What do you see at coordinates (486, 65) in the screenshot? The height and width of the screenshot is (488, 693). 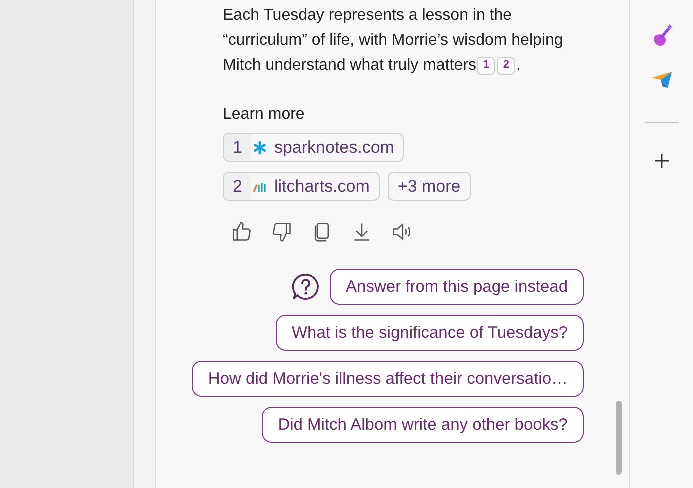 I see `citation-link: 1` at bounding box center [486, 65].